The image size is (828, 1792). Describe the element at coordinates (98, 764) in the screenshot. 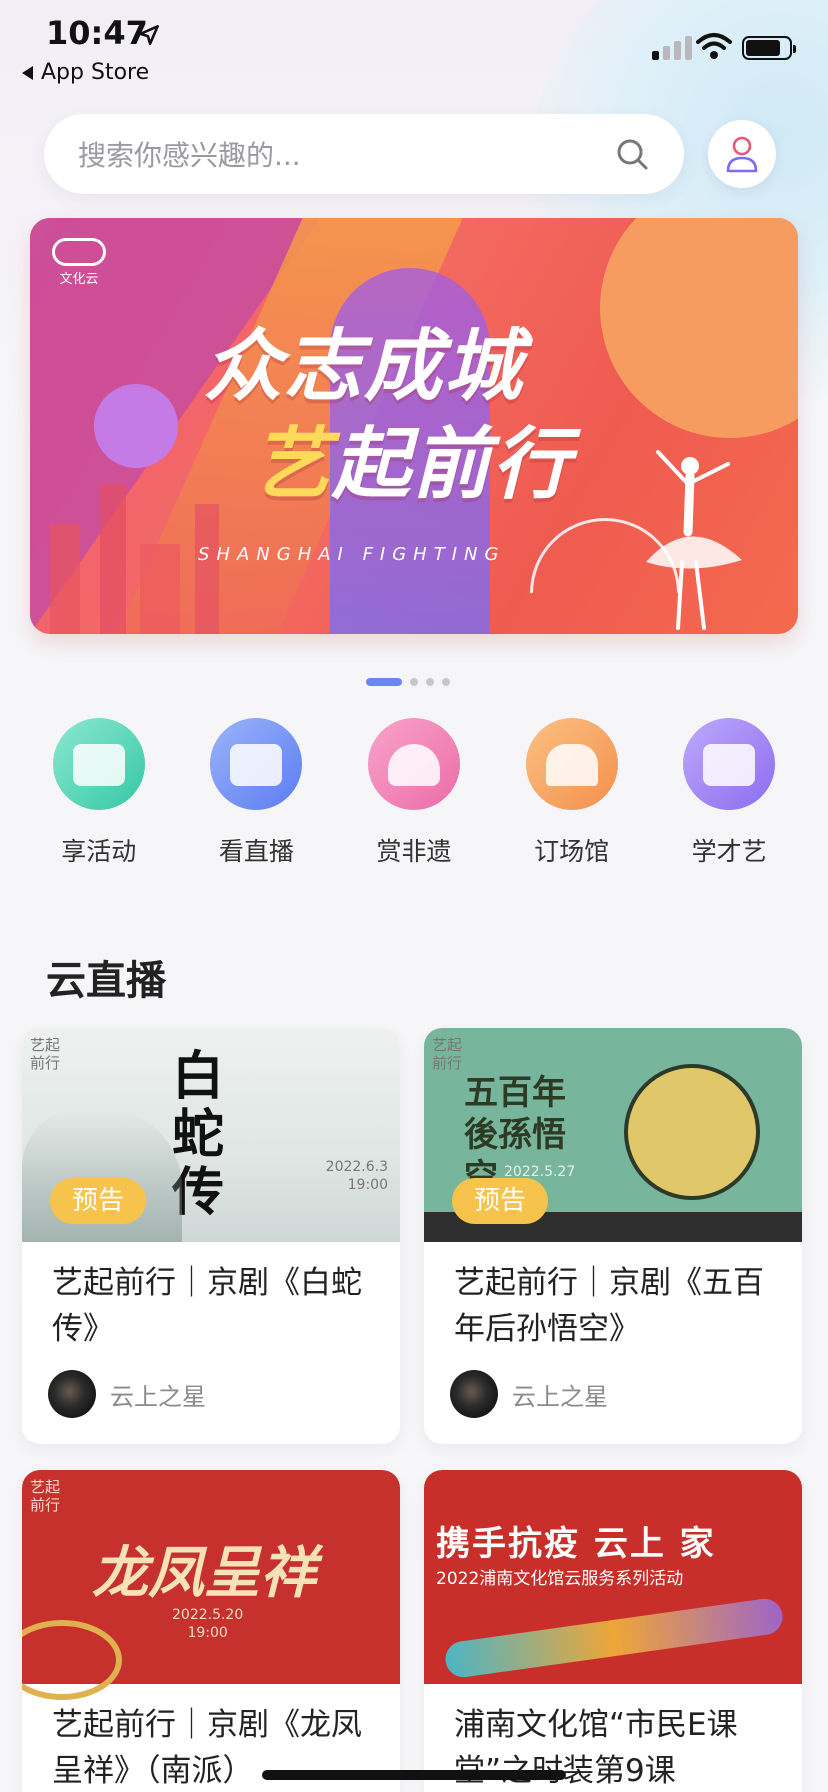

I see `ticket-icon` at that location.